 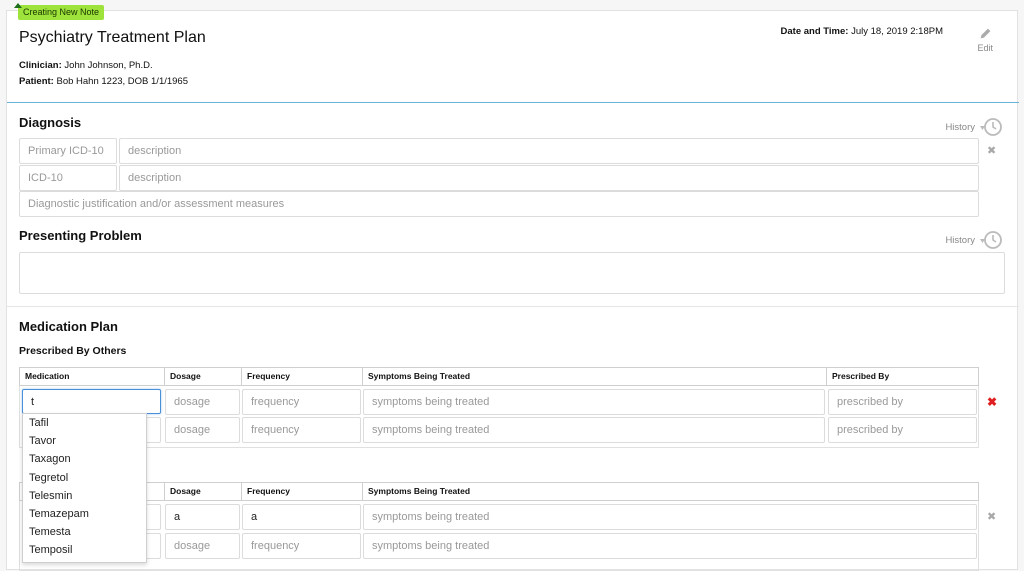 I want to click on section-divider, so click(x=513, y=306).